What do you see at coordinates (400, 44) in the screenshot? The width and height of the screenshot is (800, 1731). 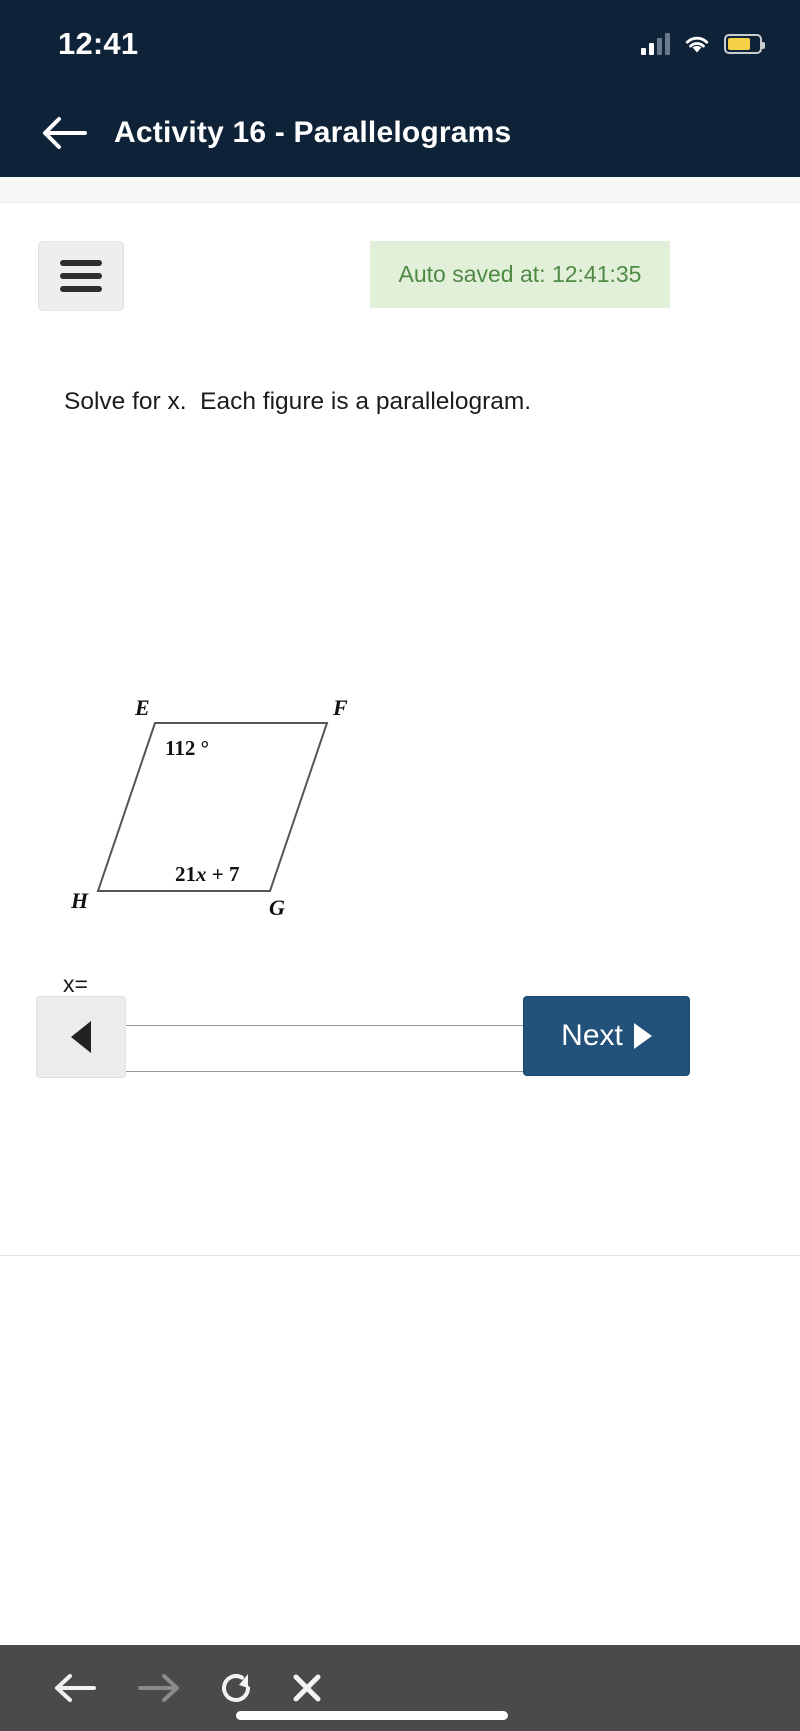 I see `phone-status-bar: 12:41` at bounding box center [400, 44].